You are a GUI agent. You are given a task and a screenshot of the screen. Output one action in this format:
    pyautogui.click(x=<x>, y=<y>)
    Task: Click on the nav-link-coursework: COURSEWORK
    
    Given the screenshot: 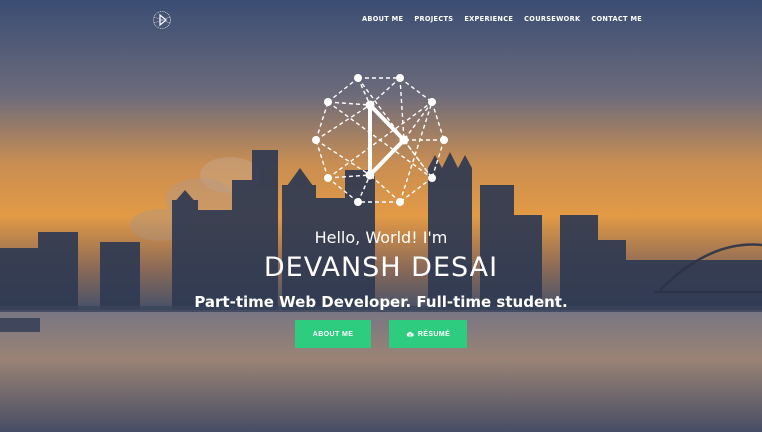 What is the action you would take?
    pyautogui.click(x=552, y=19)
    